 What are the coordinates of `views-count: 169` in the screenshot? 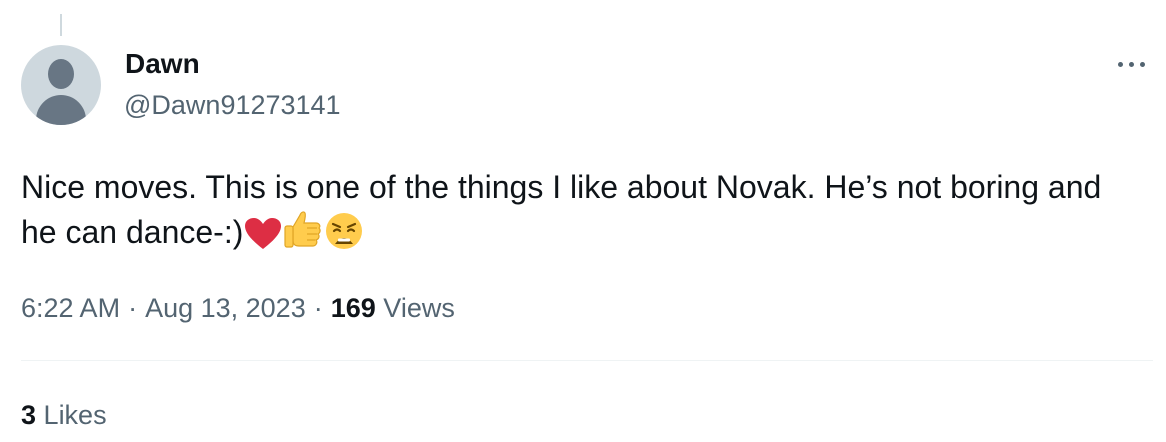 It's located at (353, 308).